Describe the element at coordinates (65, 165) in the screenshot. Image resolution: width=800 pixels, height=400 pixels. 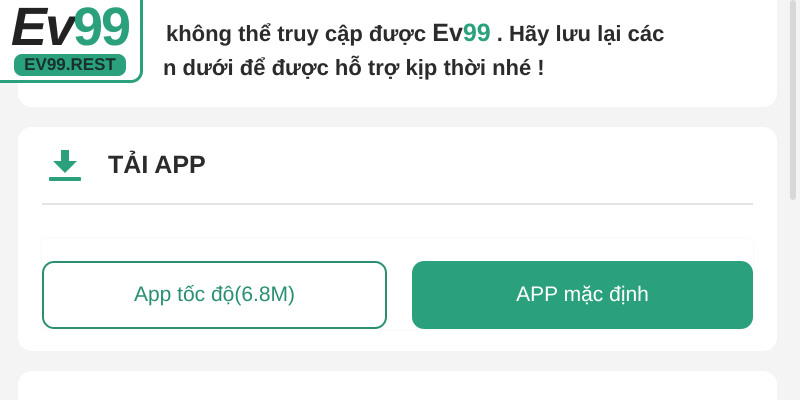
I see `download-icon` at that location.